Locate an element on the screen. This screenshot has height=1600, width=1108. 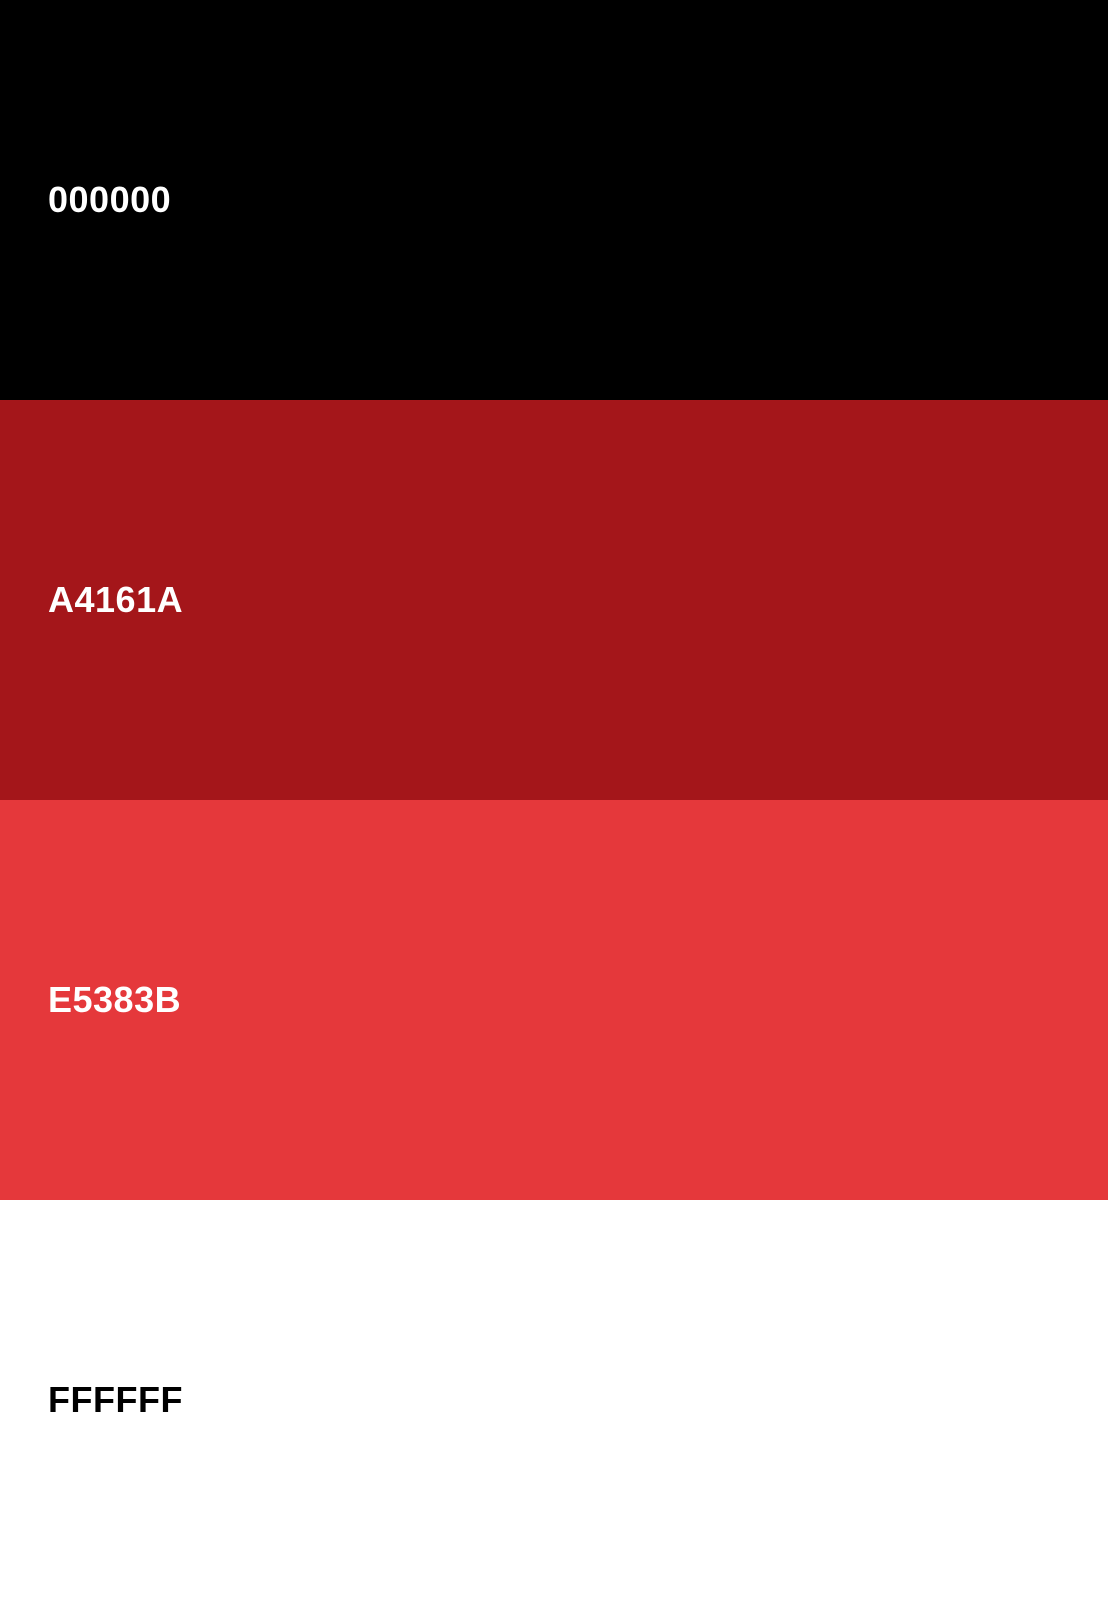
color-hex-label: 000000 is located at coordinates (110, 199).